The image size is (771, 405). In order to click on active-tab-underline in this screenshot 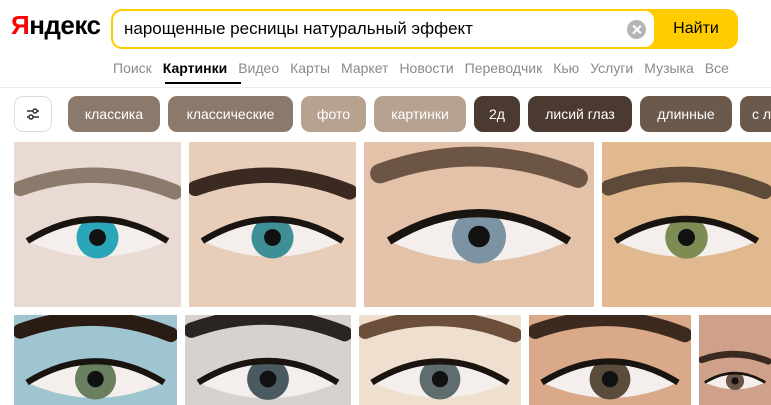, I will do `click(203, 83)`.